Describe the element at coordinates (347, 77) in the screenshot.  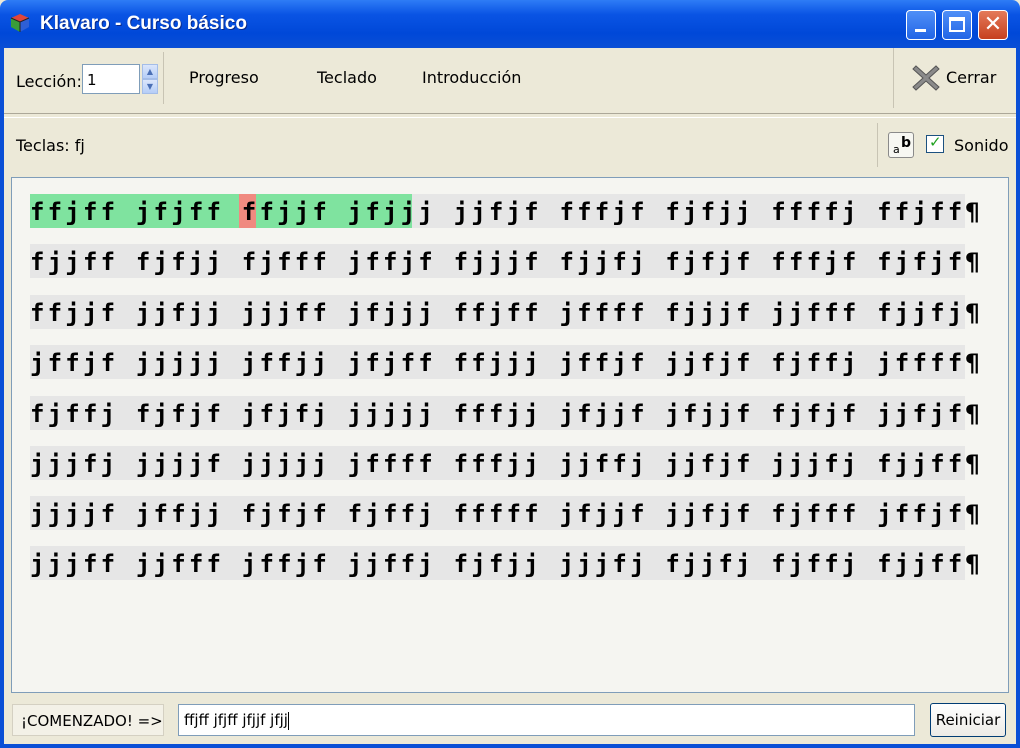
I see `keyboard-button: Teclado` at that location.